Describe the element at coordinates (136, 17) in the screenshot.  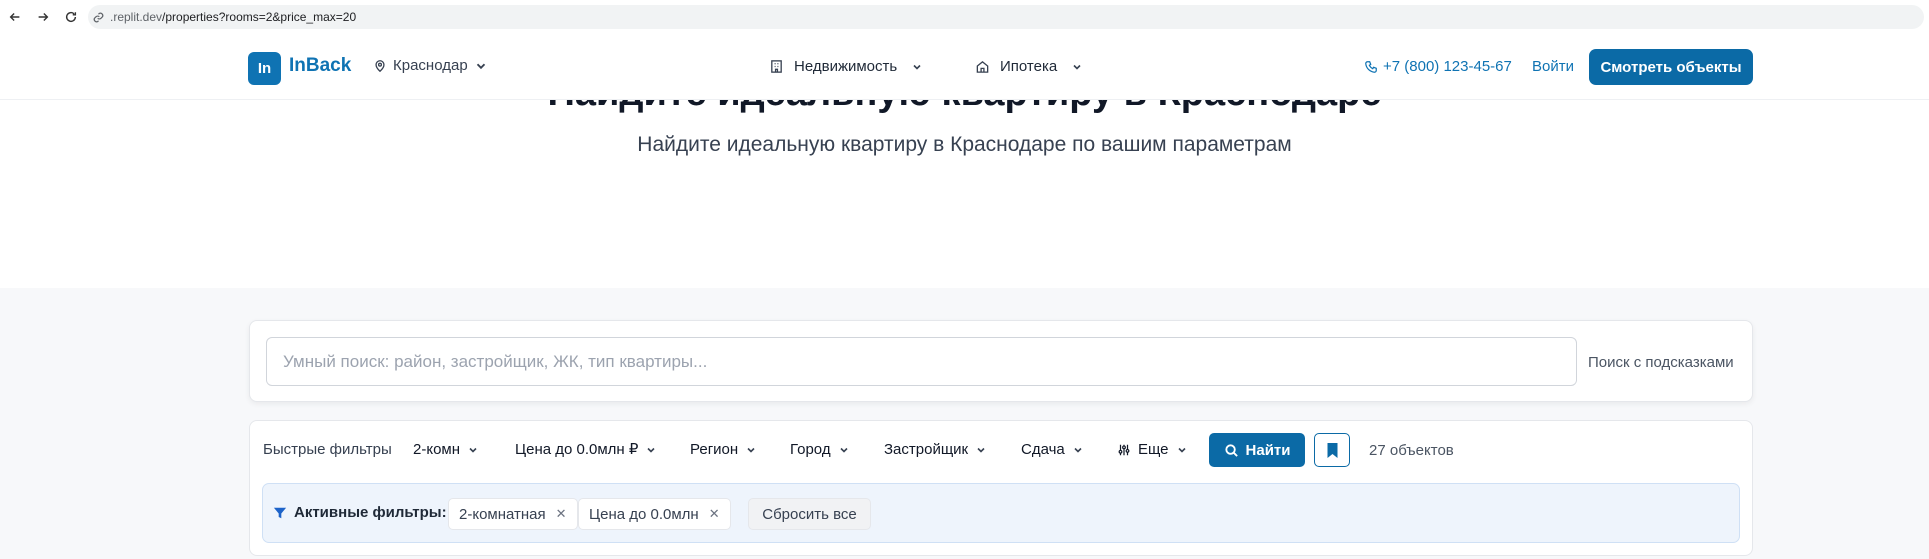
I see `url-host: .replit.dev` at that location.